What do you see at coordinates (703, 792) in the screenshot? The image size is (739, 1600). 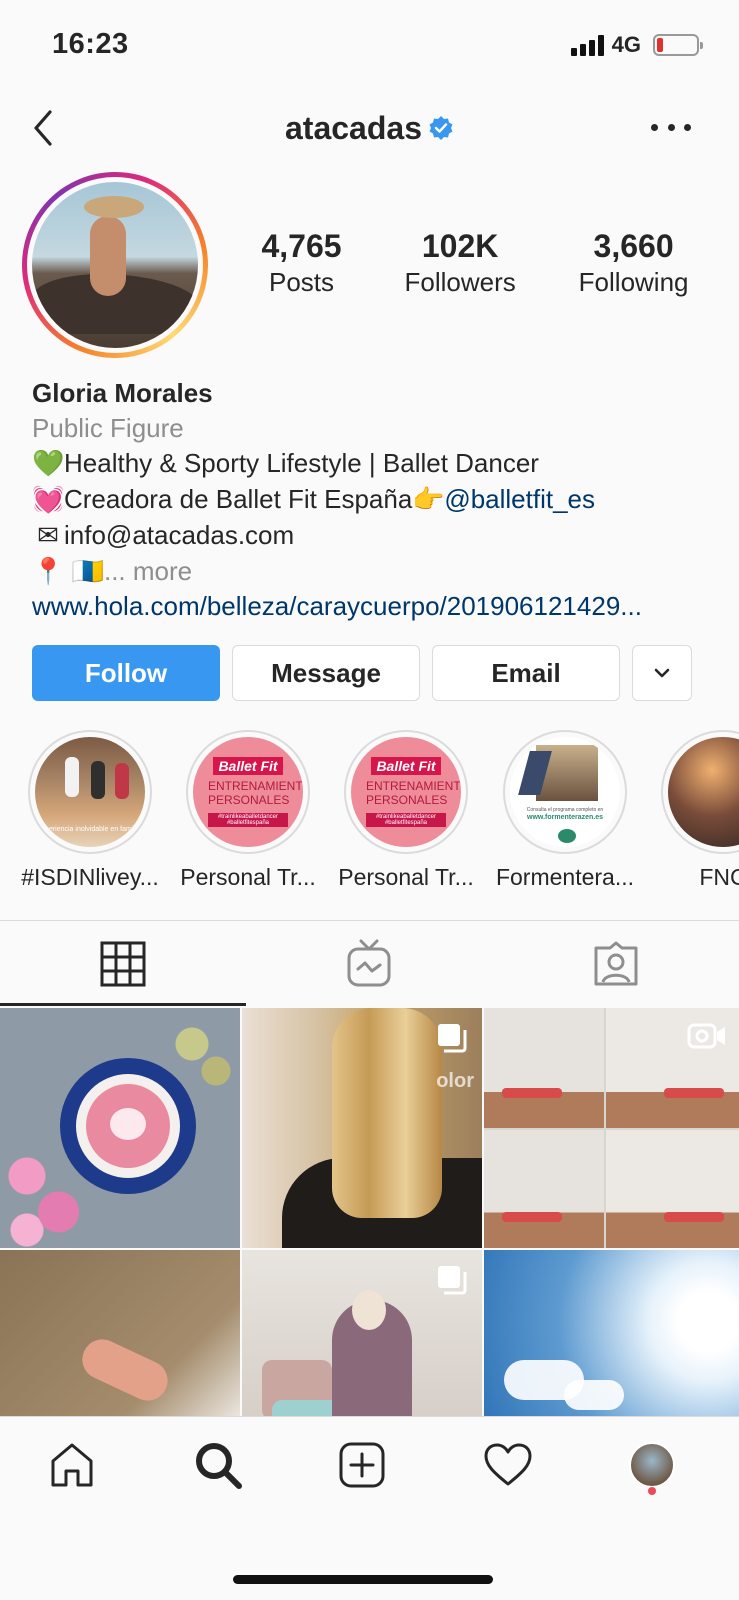 I see `highlight-cover` at bounding box center [703, 792].